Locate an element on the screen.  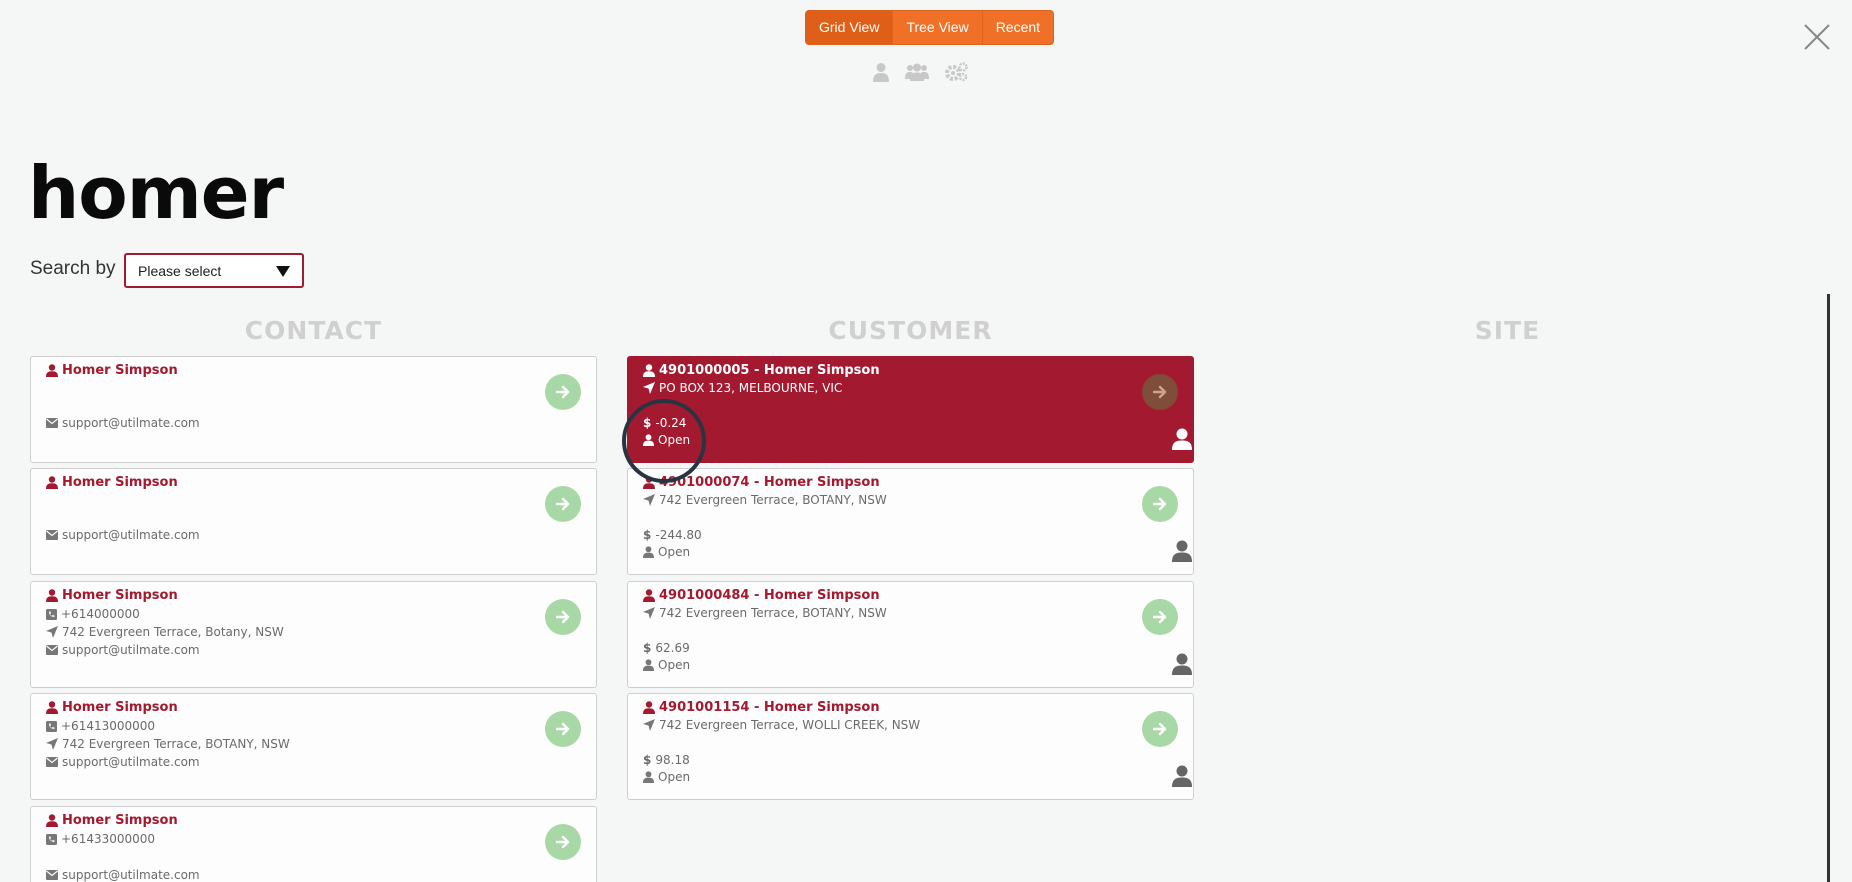
contact-phone: +61413000000 is located at coordinates (108, 726).